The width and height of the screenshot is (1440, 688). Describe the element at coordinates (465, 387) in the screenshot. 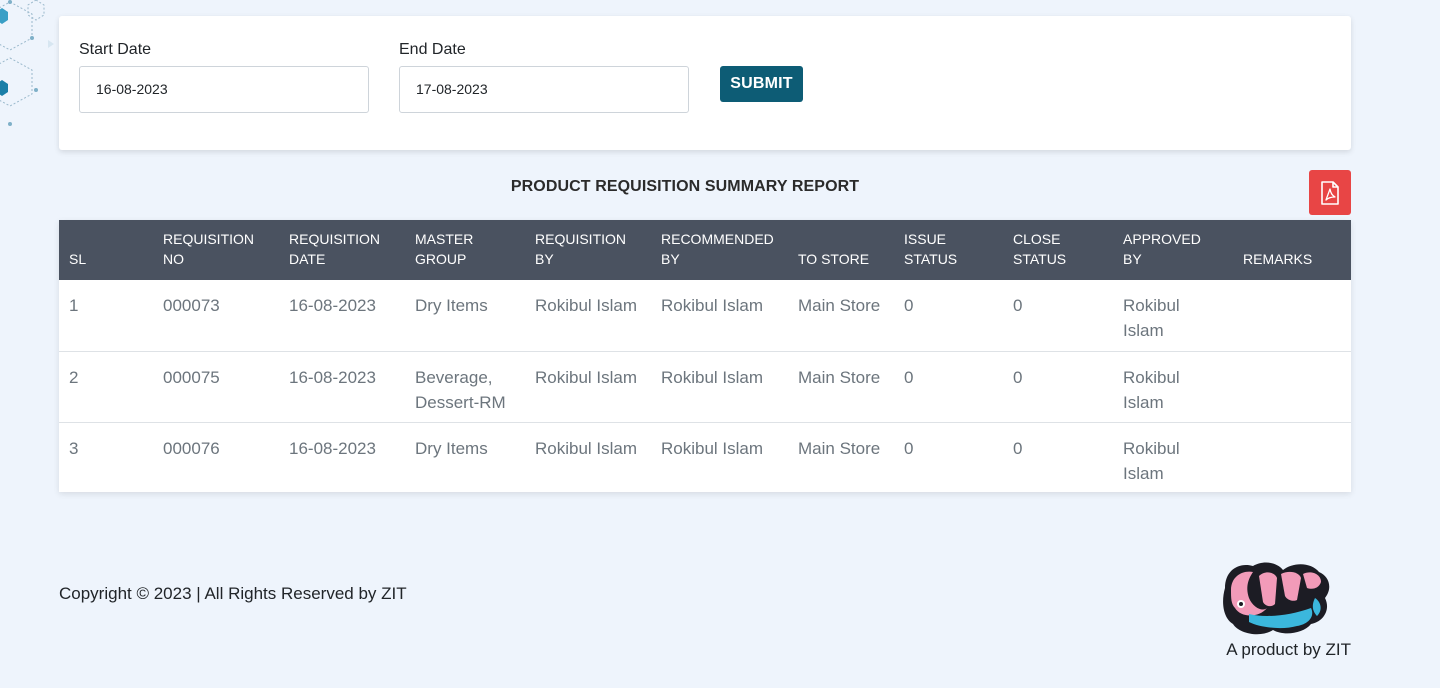

I see `table-cell: Beverage, Dessert-RM` at that location.